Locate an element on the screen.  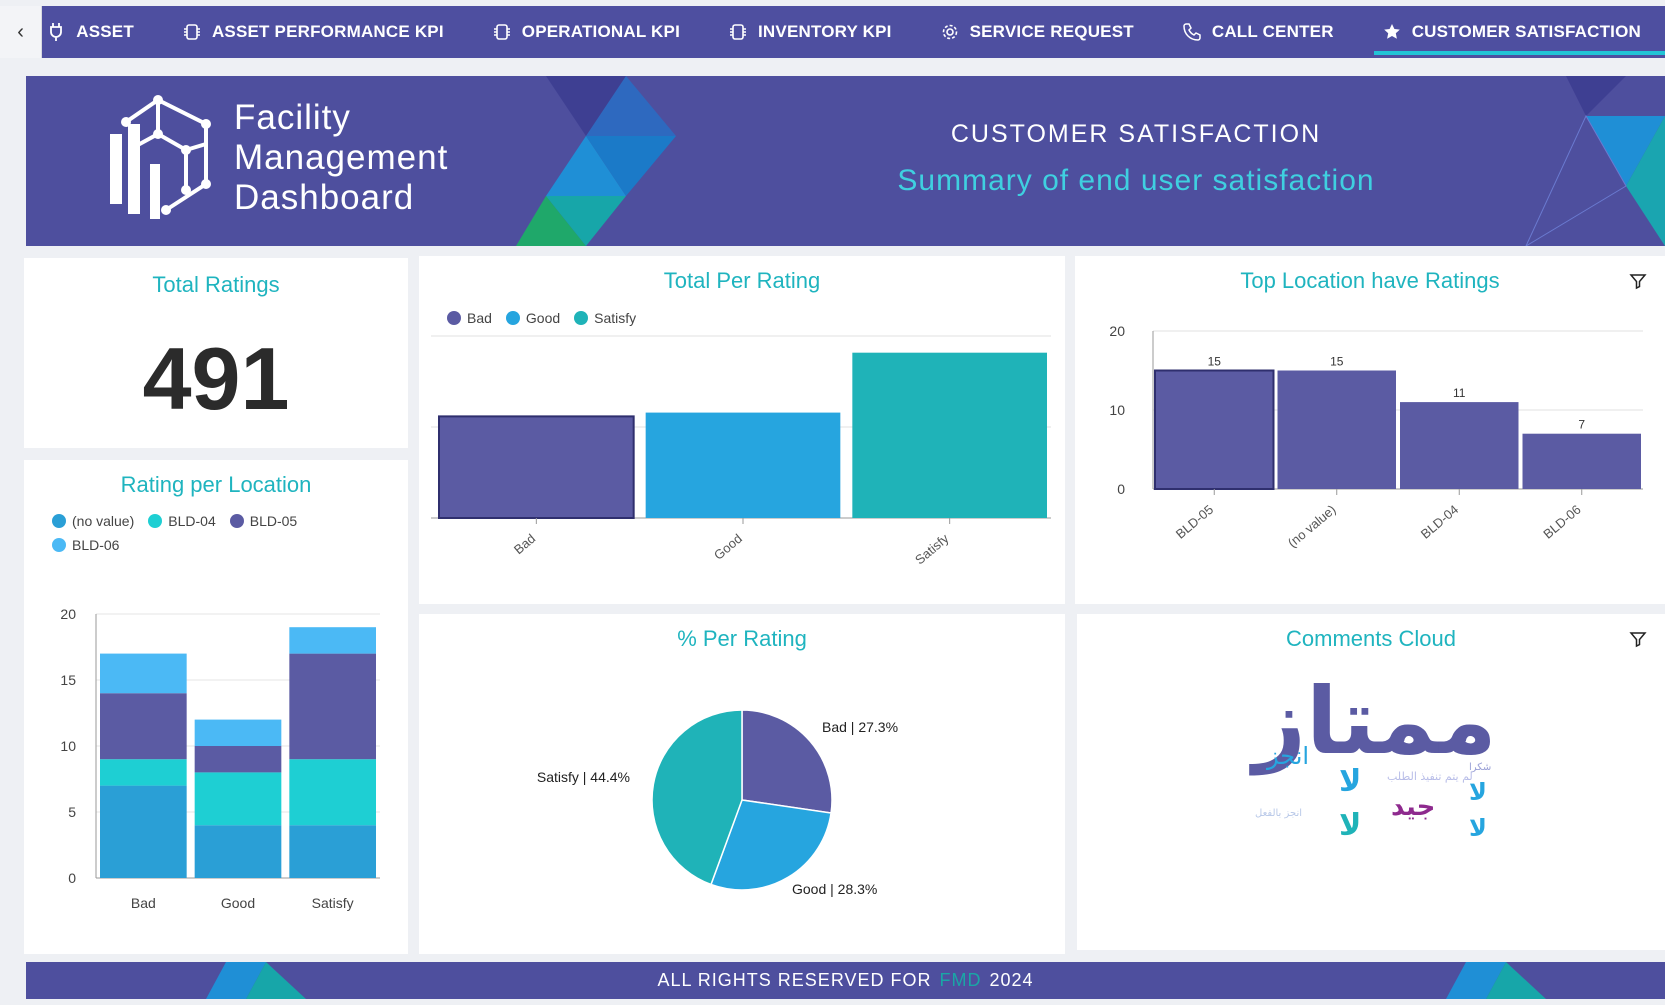
tab-call-center: CALL CENTER is located at coordinates (1258, 32).